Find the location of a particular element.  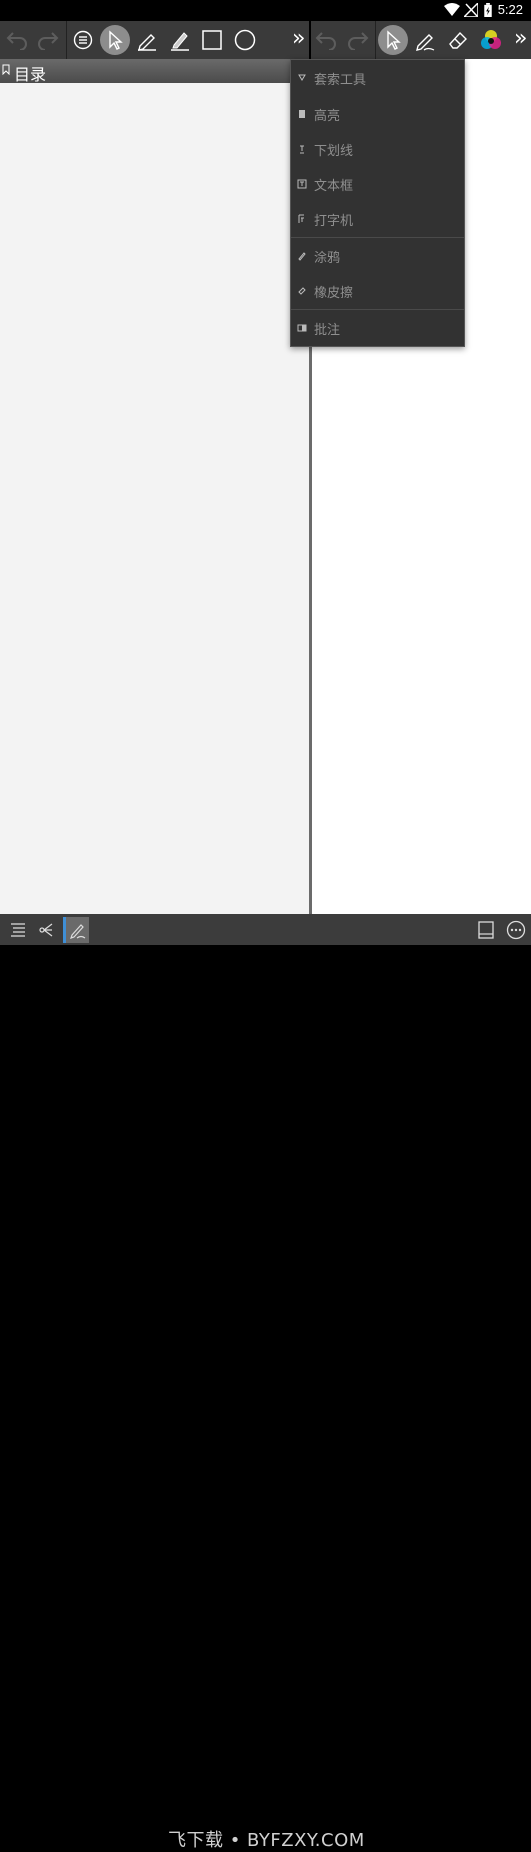

menu-item-typewriter: 打字机 is located at coordinates (377, 219).